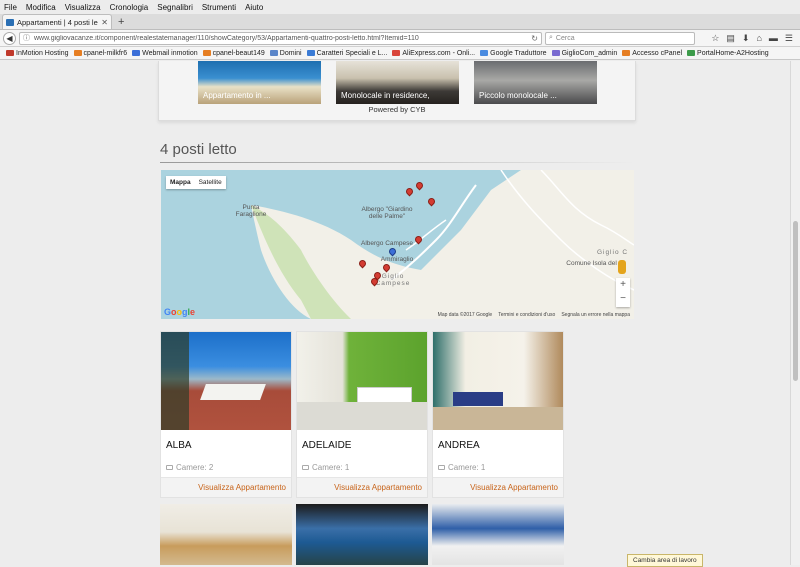  Describe the element at coordinates (219, 7) in the screenshot. I see `menu-strumenti: Strumenti` at that location.